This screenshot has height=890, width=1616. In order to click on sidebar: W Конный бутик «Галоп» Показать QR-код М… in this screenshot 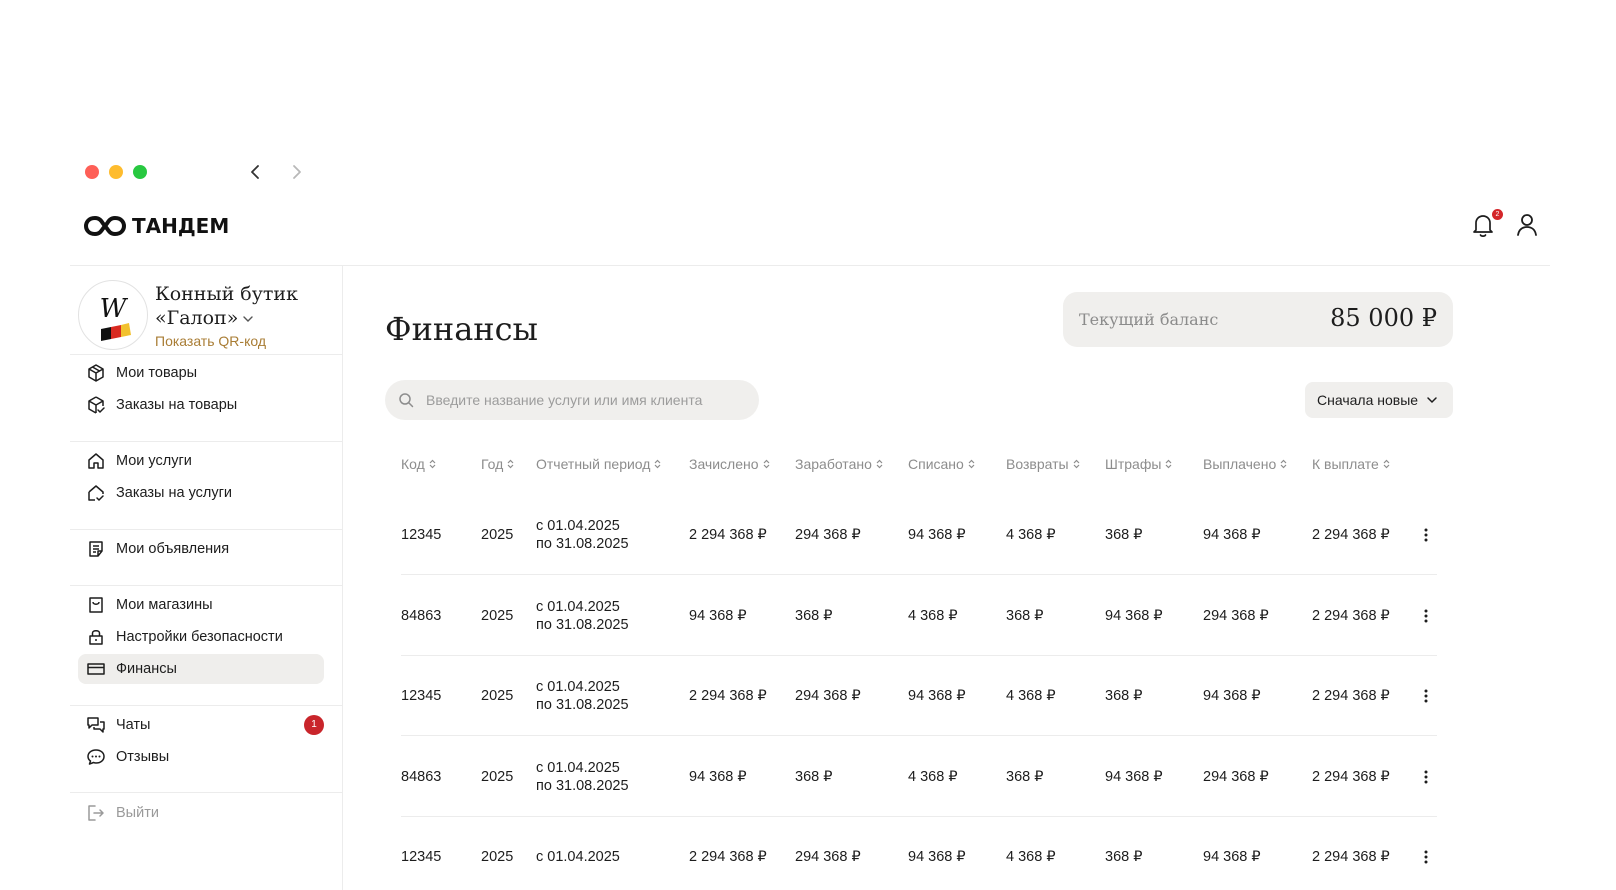, I will do `click(206, 578)`.